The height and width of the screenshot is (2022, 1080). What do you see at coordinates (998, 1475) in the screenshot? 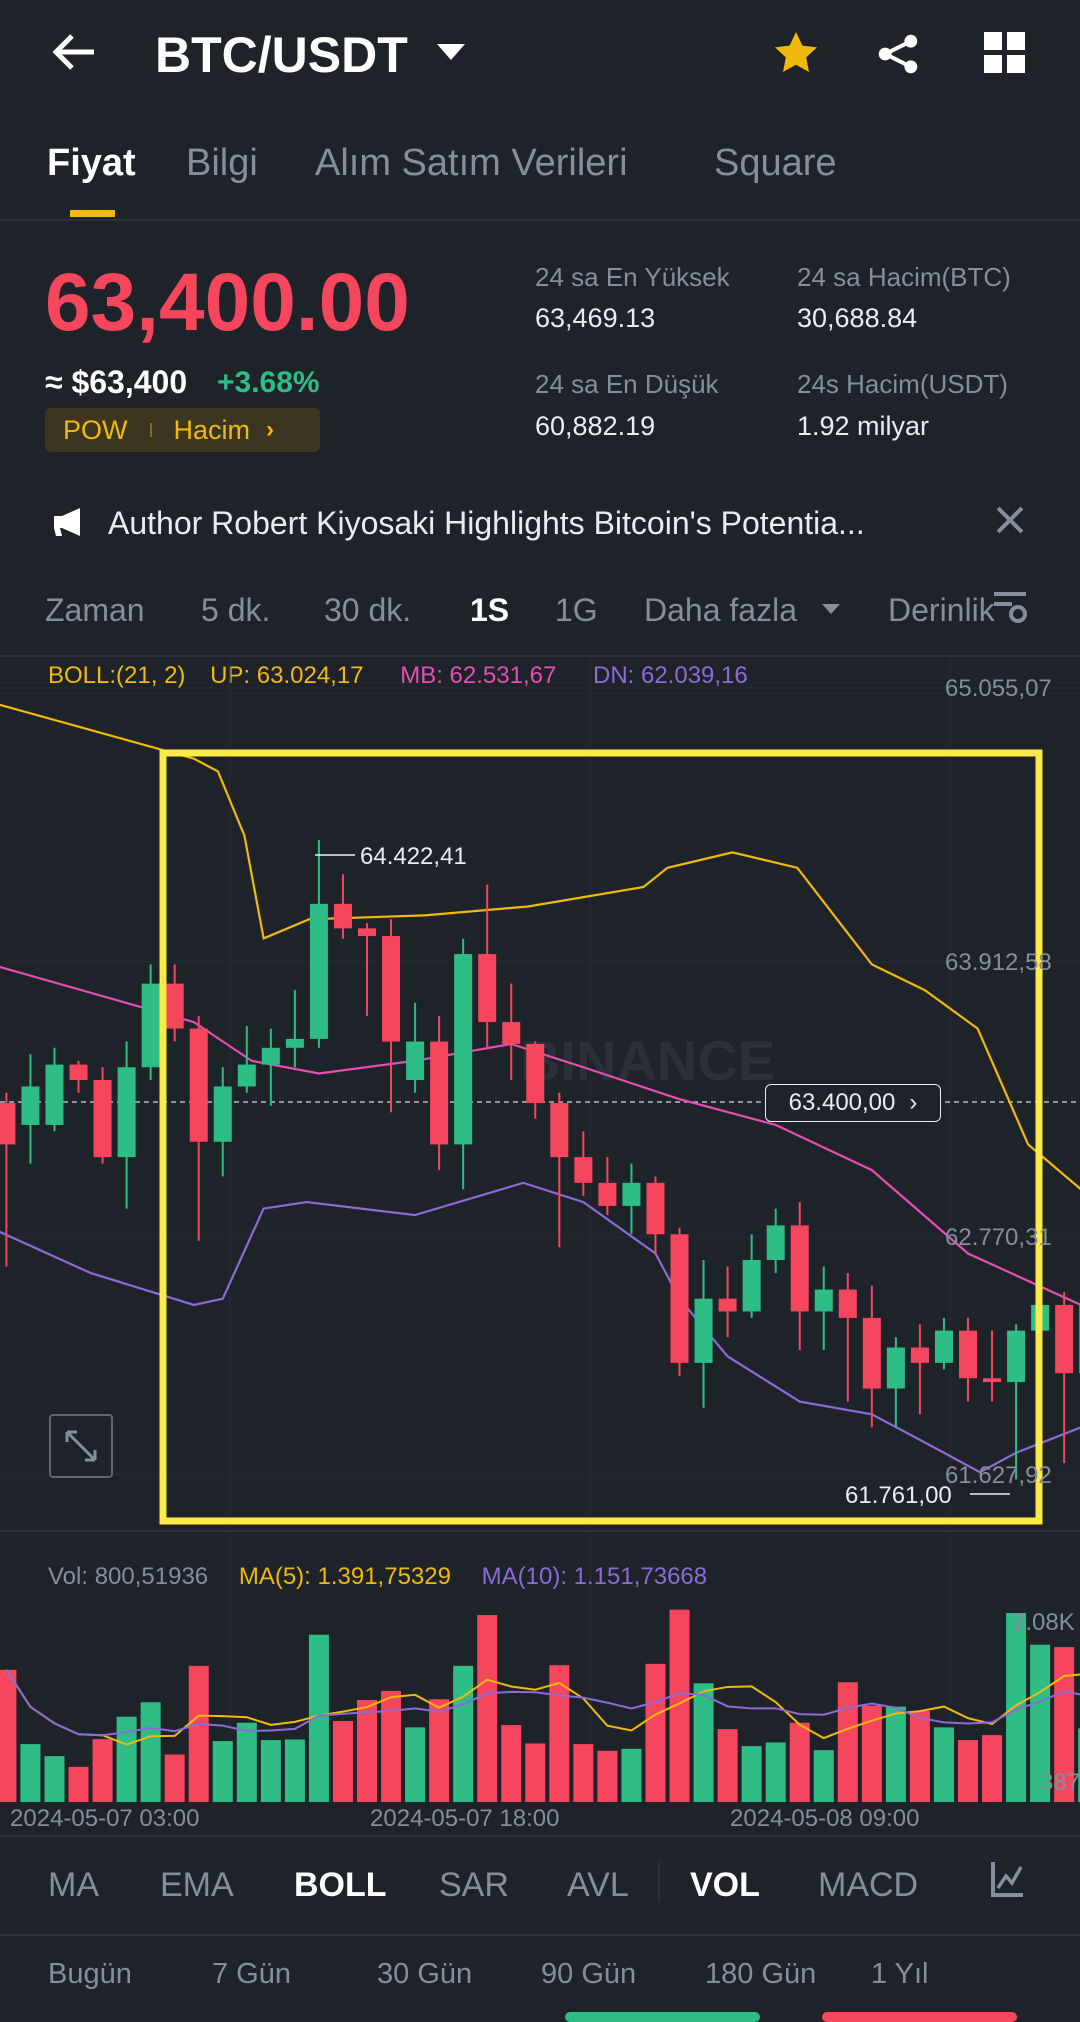
I see `price-axis-label: 61.627,92` at bounding box center [998, 1475].